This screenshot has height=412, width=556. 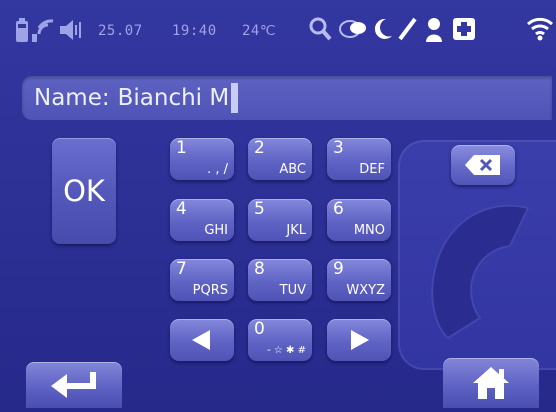 I want to click on status-date: 25.07, so click(x=120, y=31).